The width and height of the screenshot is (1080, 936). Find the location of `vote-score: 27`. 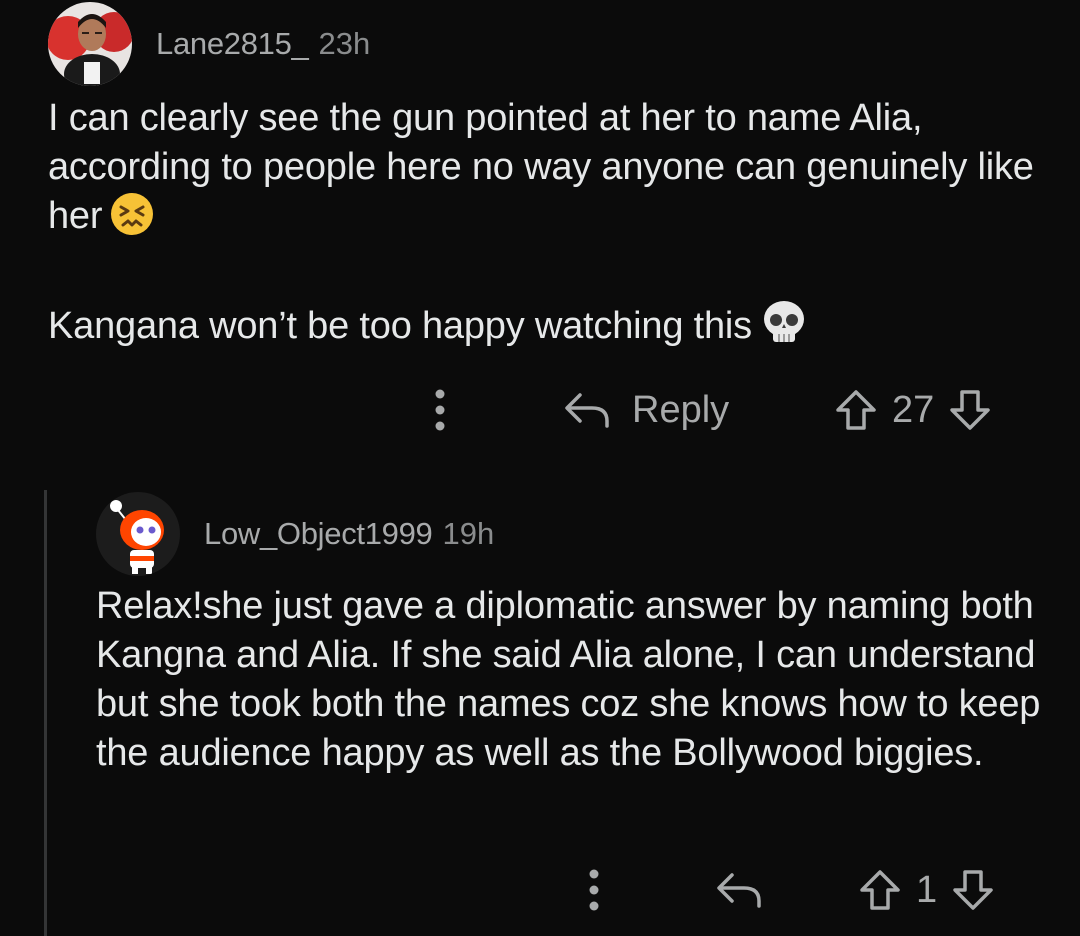

vote-score: 27 is located at coordinates (913, 409).